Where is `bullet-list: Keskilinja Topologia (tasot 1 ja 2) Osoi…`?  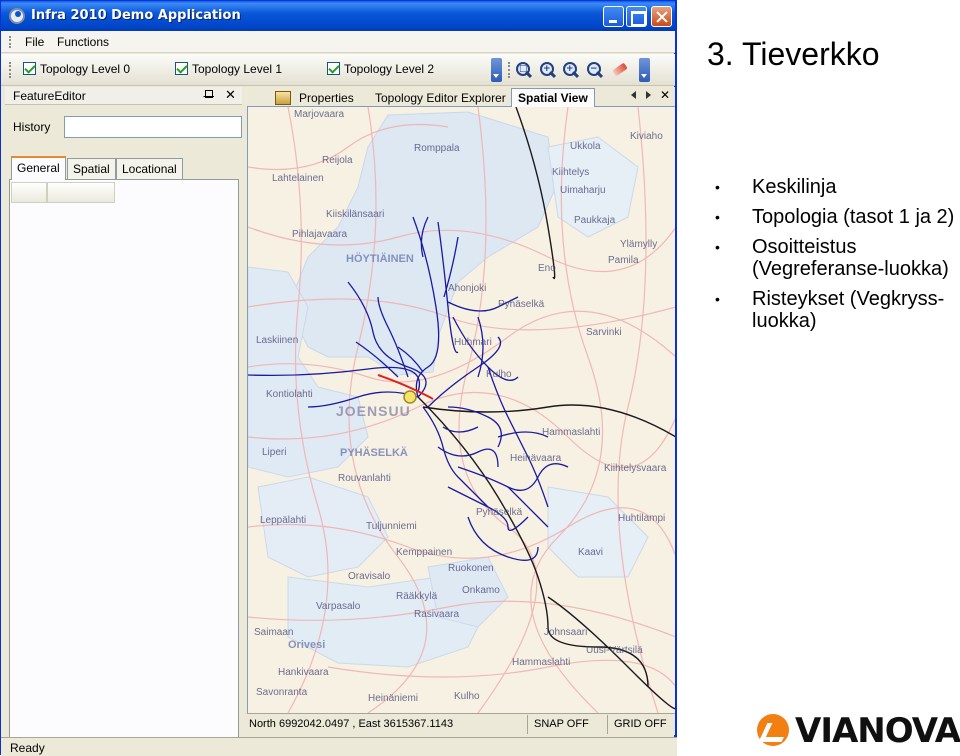
bullet-list: Keskilinja Topologia (tasot 1 ja 2) Osoi… is located at coordinates (835, 258).